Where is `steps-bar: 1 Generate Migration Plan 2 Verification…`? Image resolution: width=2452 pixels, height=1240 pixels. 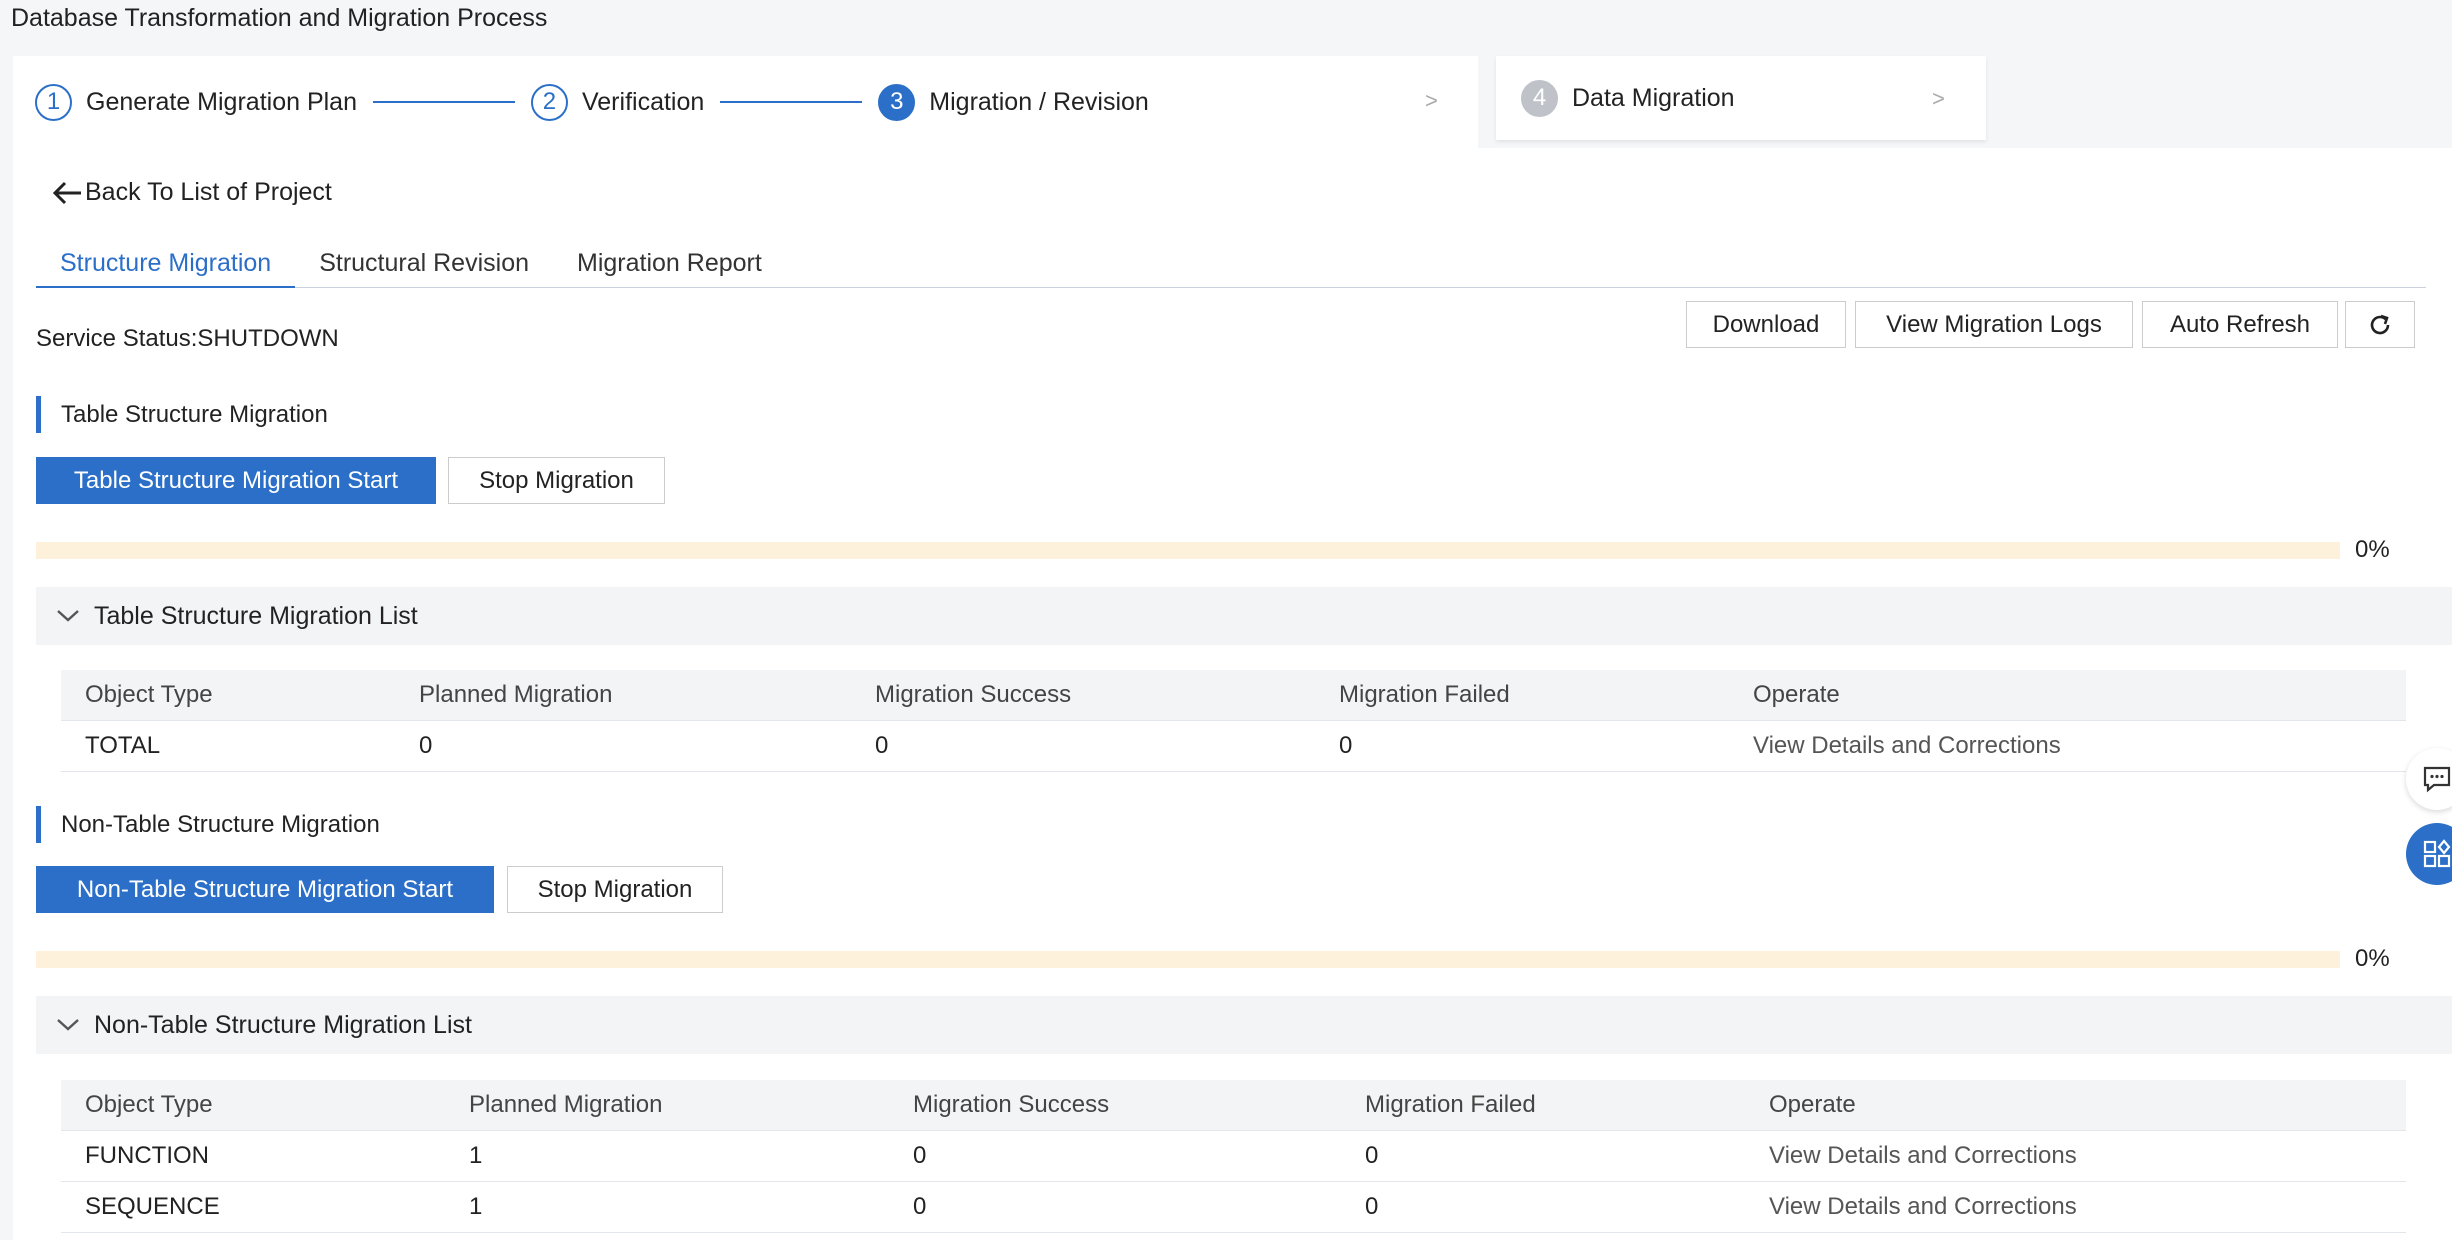
steps-bar: 1 Generate Migration Plan 2 Verification… is located at coordinates (745, 102).